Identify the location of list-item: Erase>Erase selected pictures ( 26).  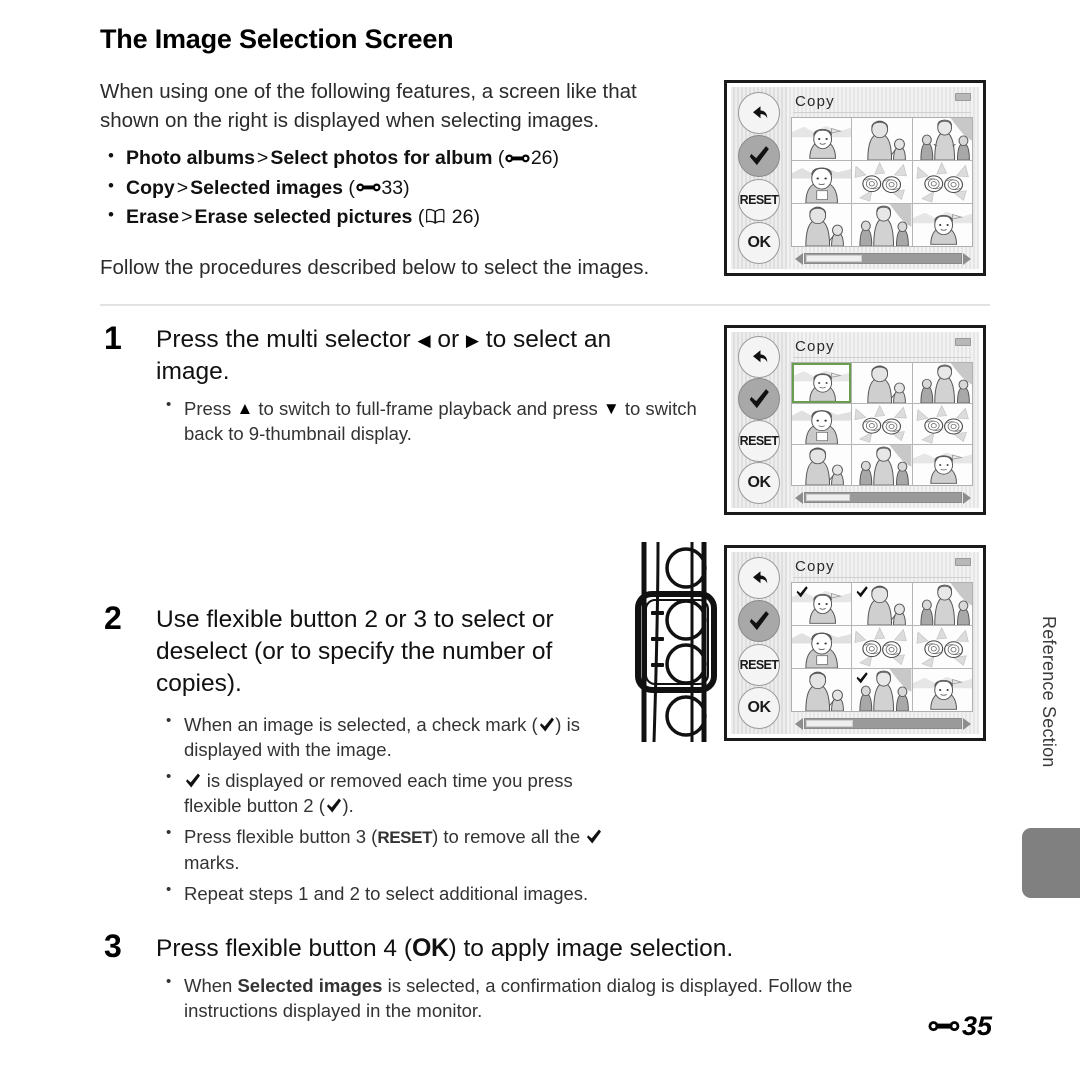
(395, 217).